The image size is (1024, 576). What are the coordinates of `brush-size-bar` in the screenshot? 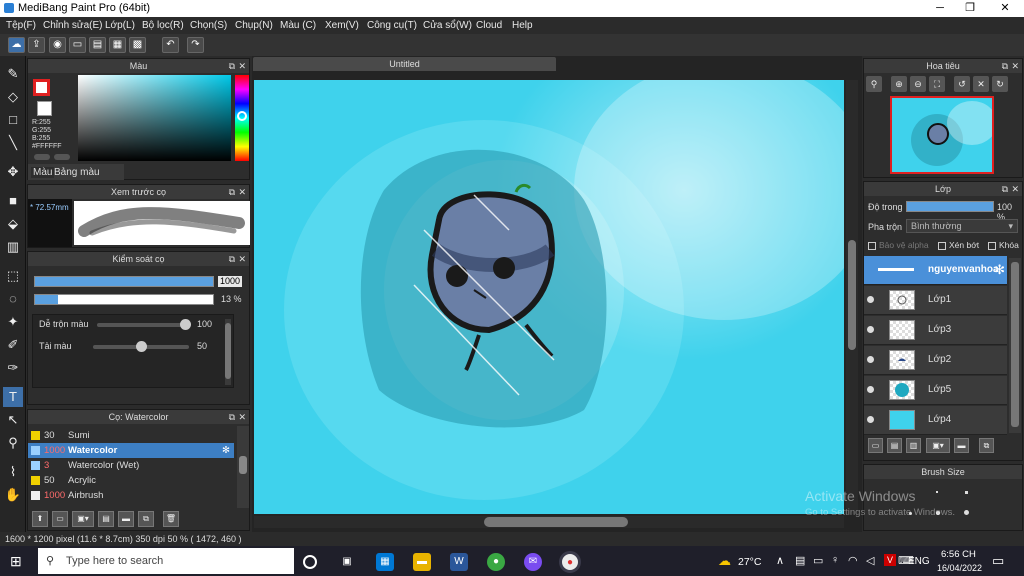 It's located at (124, 281).